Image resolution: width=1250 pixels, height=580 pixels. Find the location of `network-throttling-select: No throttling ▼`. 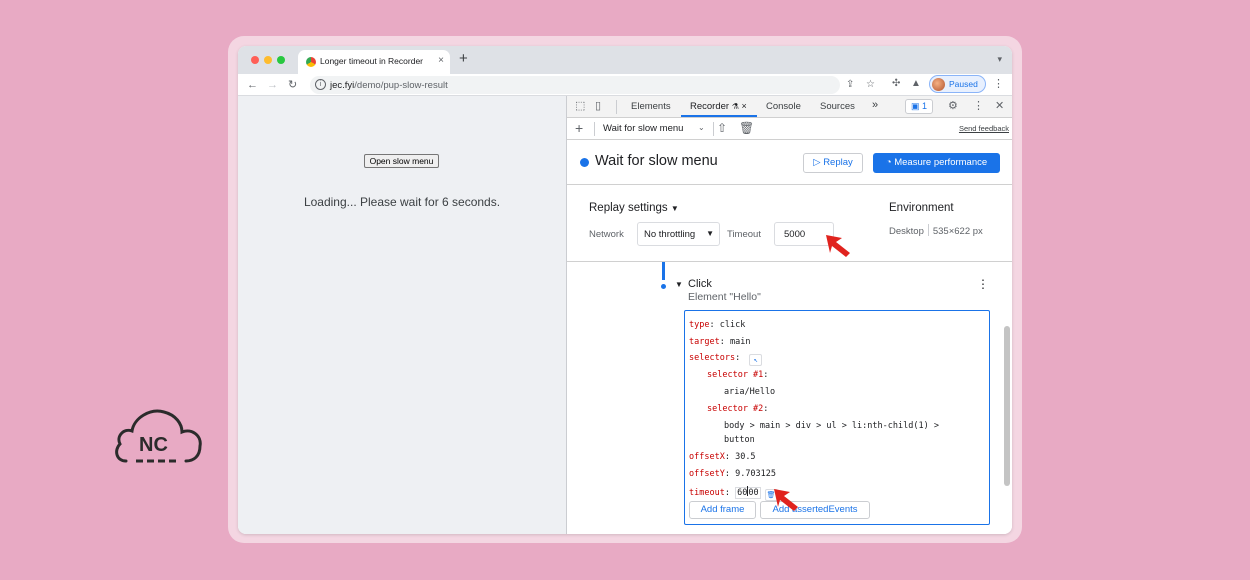

network-throttling-select: No throttling ▼ is located at coordinates (678, 234).